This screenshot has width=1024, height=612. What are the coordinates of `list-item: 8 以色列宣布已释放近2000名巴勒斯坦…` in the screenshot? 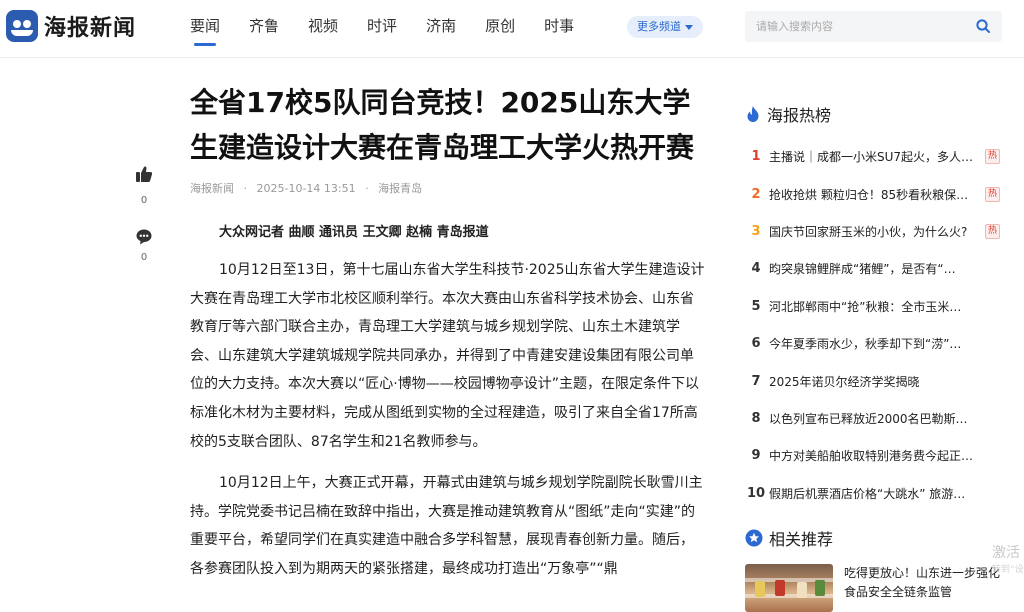 It's located at (875, 418).